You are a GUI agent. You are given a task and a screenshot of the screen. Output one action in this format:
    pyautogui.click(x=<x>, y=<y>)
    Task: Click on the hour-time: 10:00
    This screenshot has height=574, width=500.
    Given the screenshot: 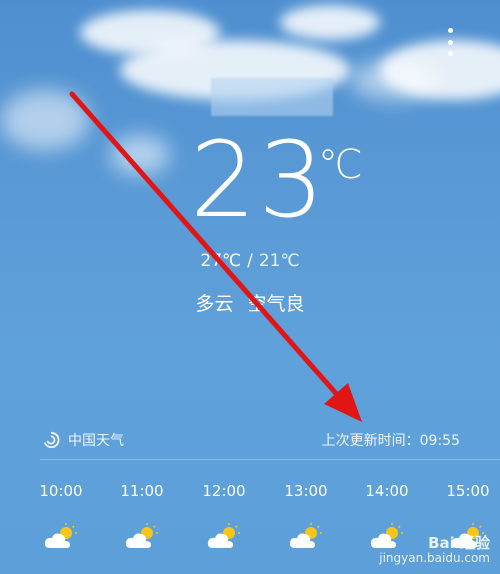 What is the action you would take?
    pyautogui.click(x=61, y=491)
    